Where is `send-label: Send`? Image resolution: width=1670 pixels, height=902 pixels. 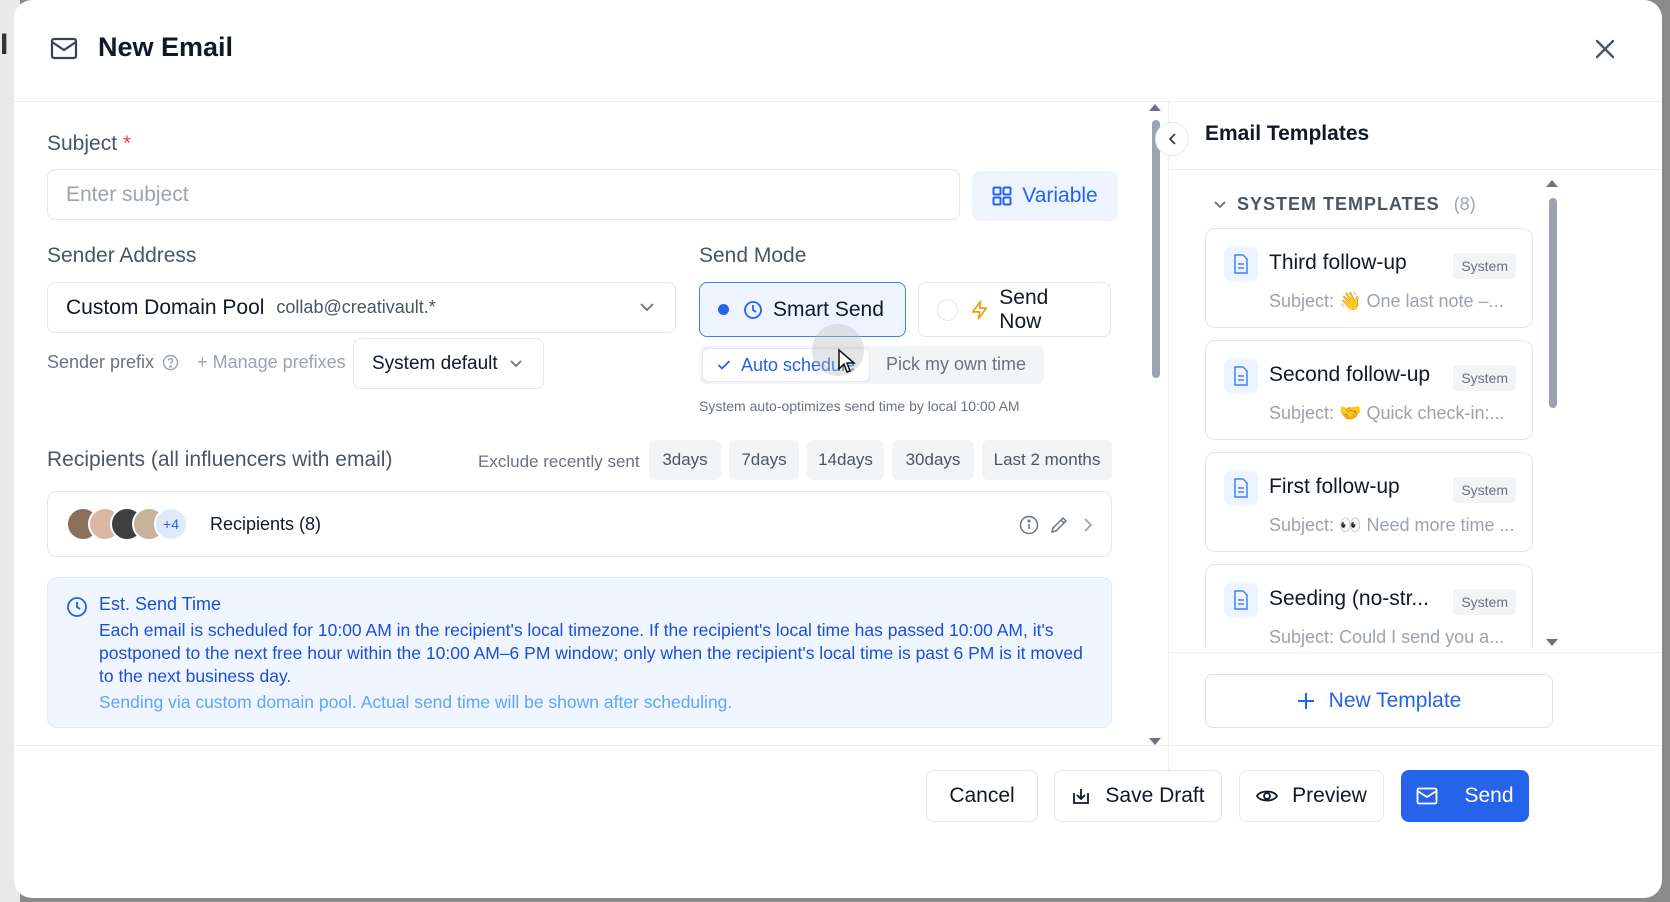 send-label: Send is located at coordinates (1489, 795).